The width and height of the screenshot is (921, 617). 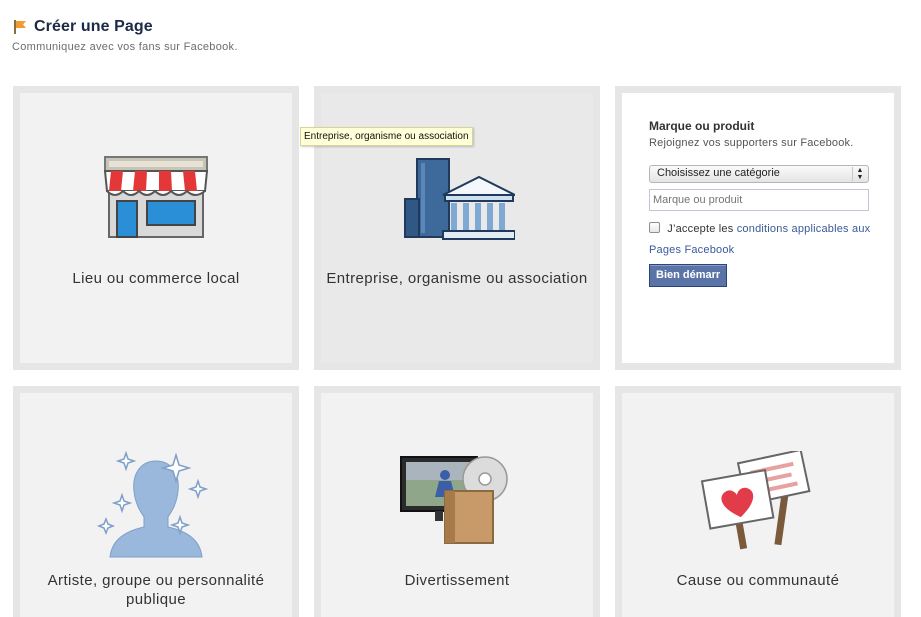 What do you see at coordinates (751, 143) in the screenshot?
I see `form-subtitle: Rejoignez vos supporters sur Facebook.` at bounding box center [751, 143].